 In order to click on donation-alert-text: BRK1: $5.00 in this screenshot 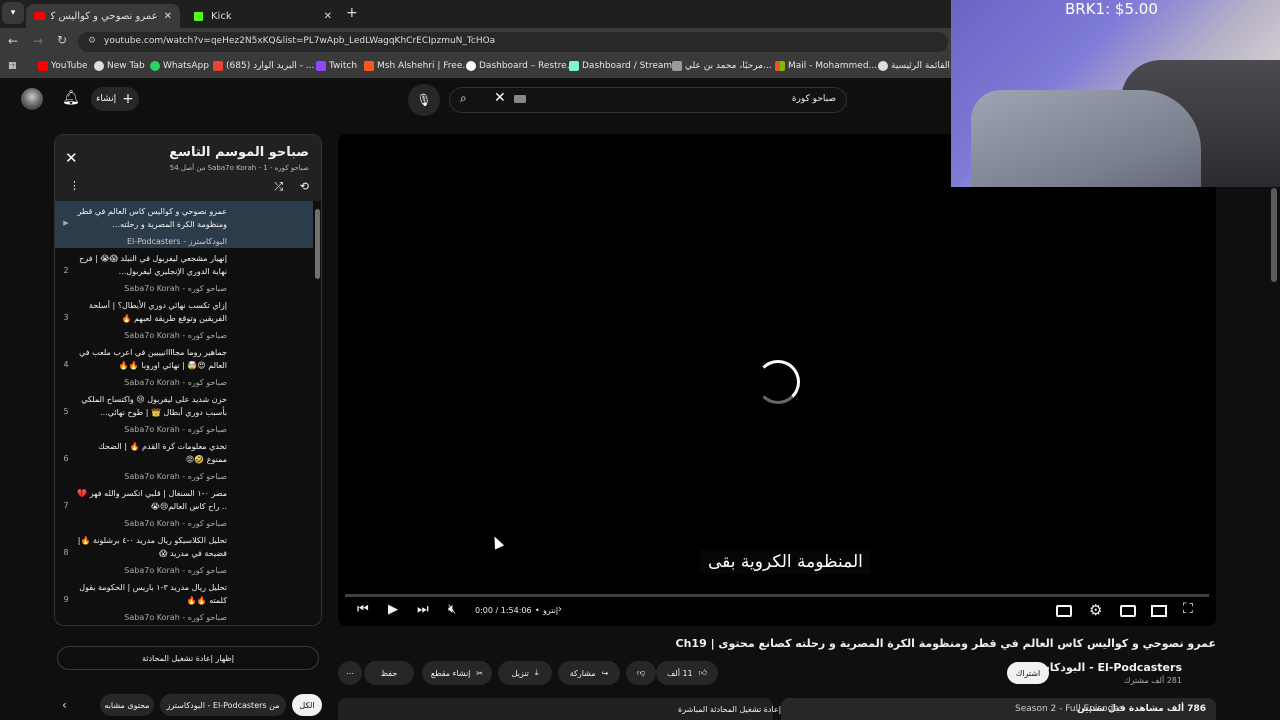, I will do `click(1111, 9)`.